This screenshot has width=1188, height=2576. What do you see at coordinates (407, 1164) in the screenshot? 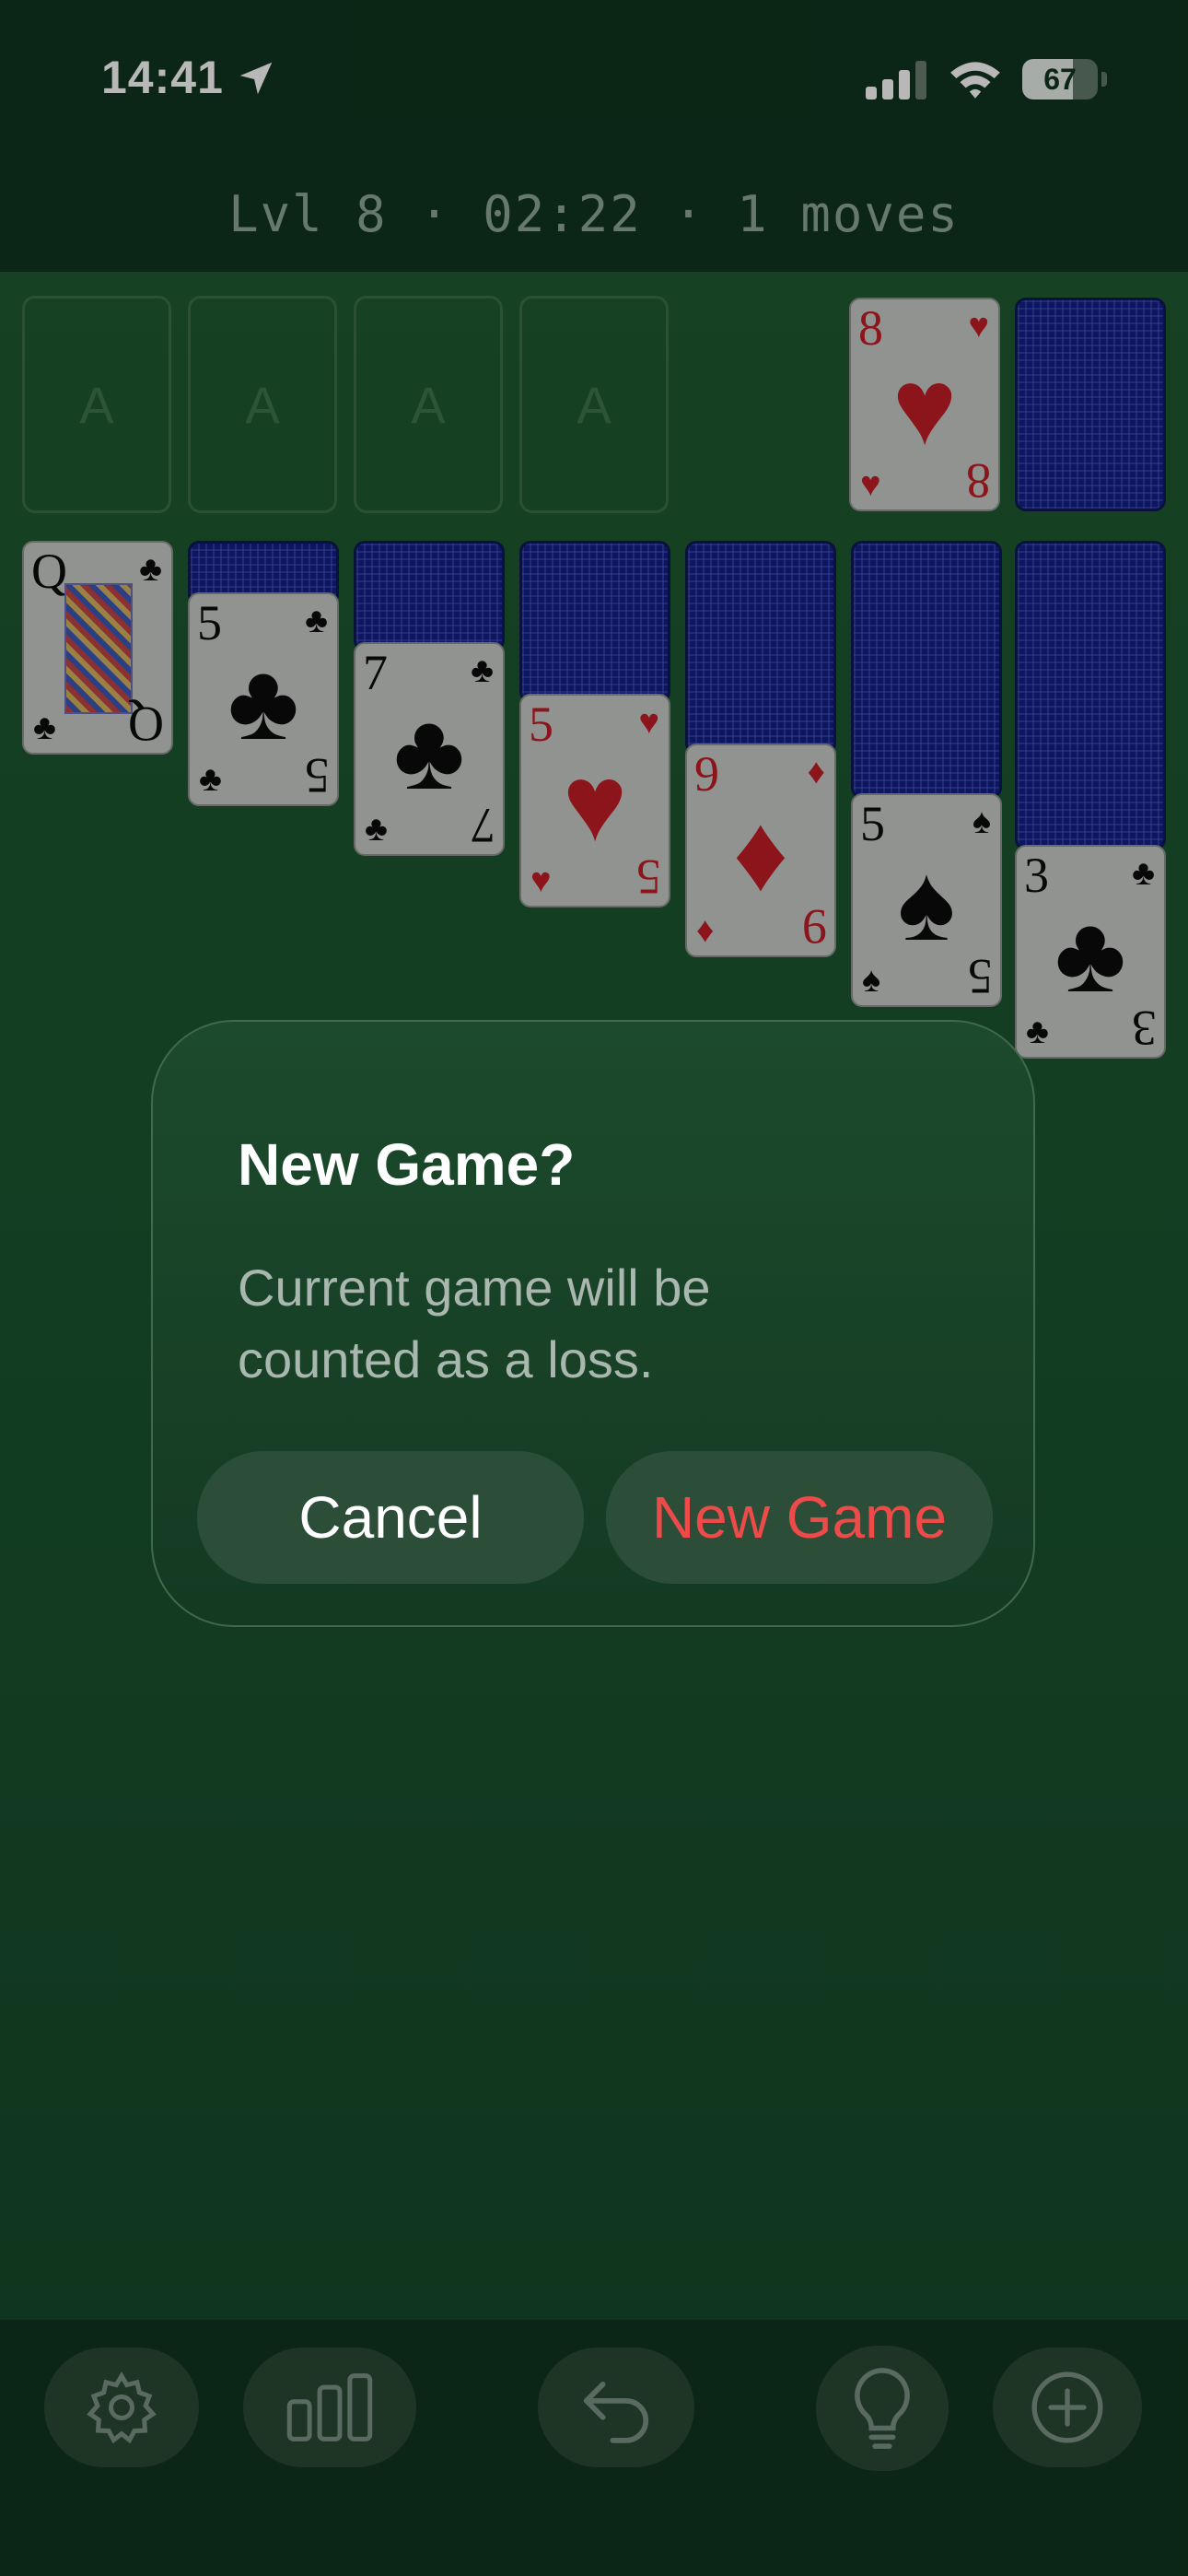
I see `dialog-title: New Game?` at bounding box center [407, 1164].